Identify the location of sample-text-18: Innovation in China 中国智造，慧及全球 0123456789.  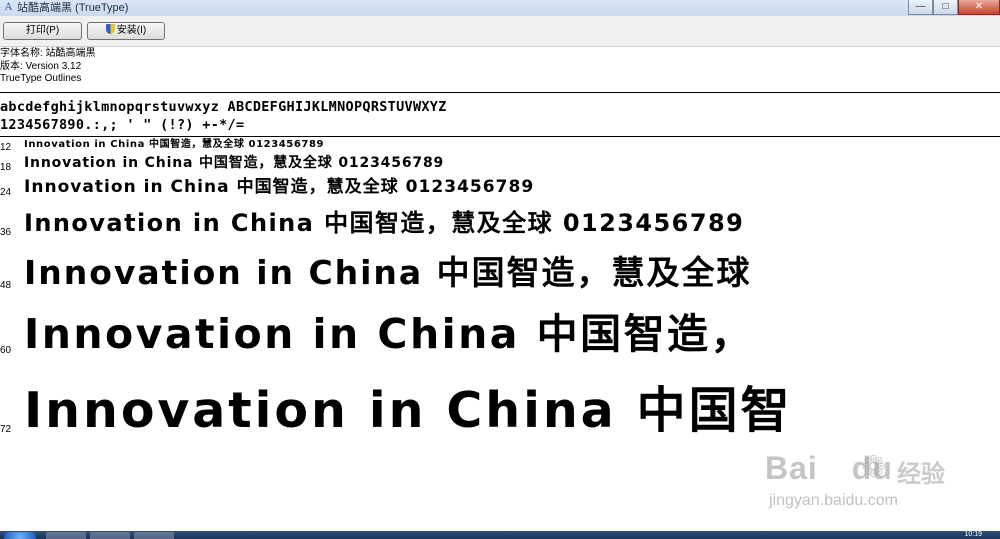
(234, 163).